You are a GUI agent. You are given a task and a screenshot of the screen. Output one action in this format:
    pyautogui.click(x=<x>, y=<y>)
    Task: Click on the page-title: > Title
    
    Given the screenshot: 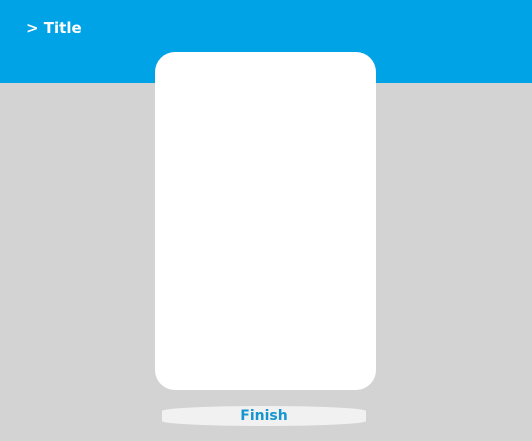 What is the action you would take?
    pyautogui.click(x=54, y=28)
    